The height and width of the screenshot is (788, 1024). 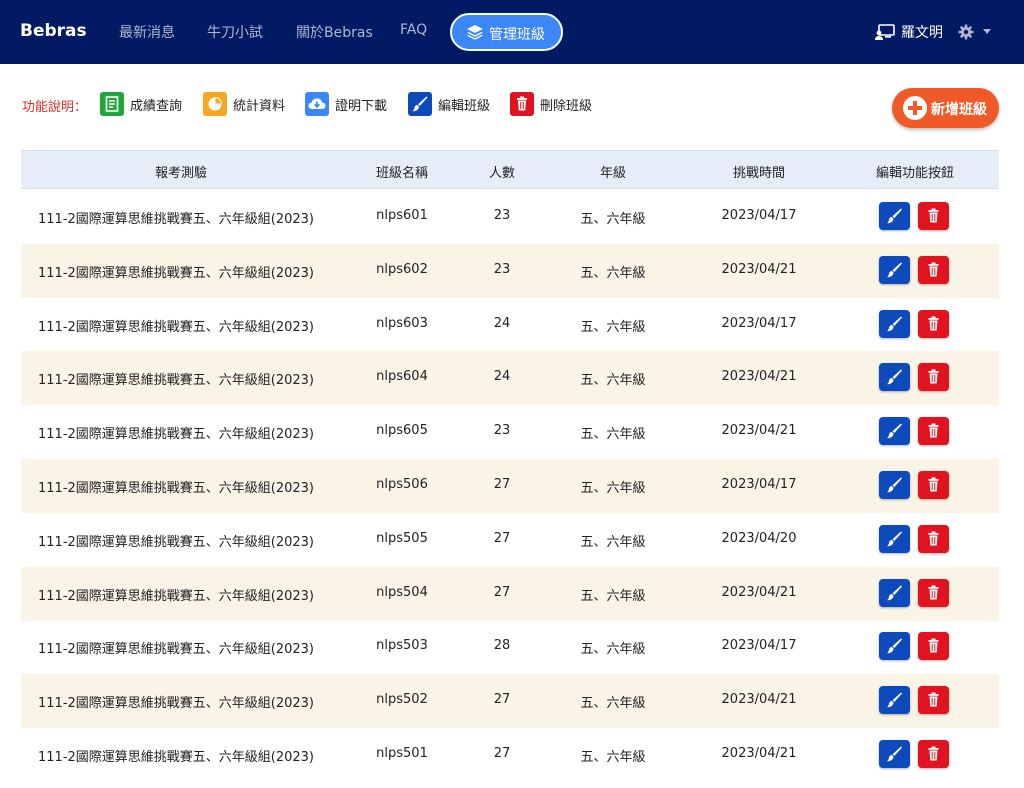 I want to click on chalkboard-user-icon, so click(x=885, y=32).